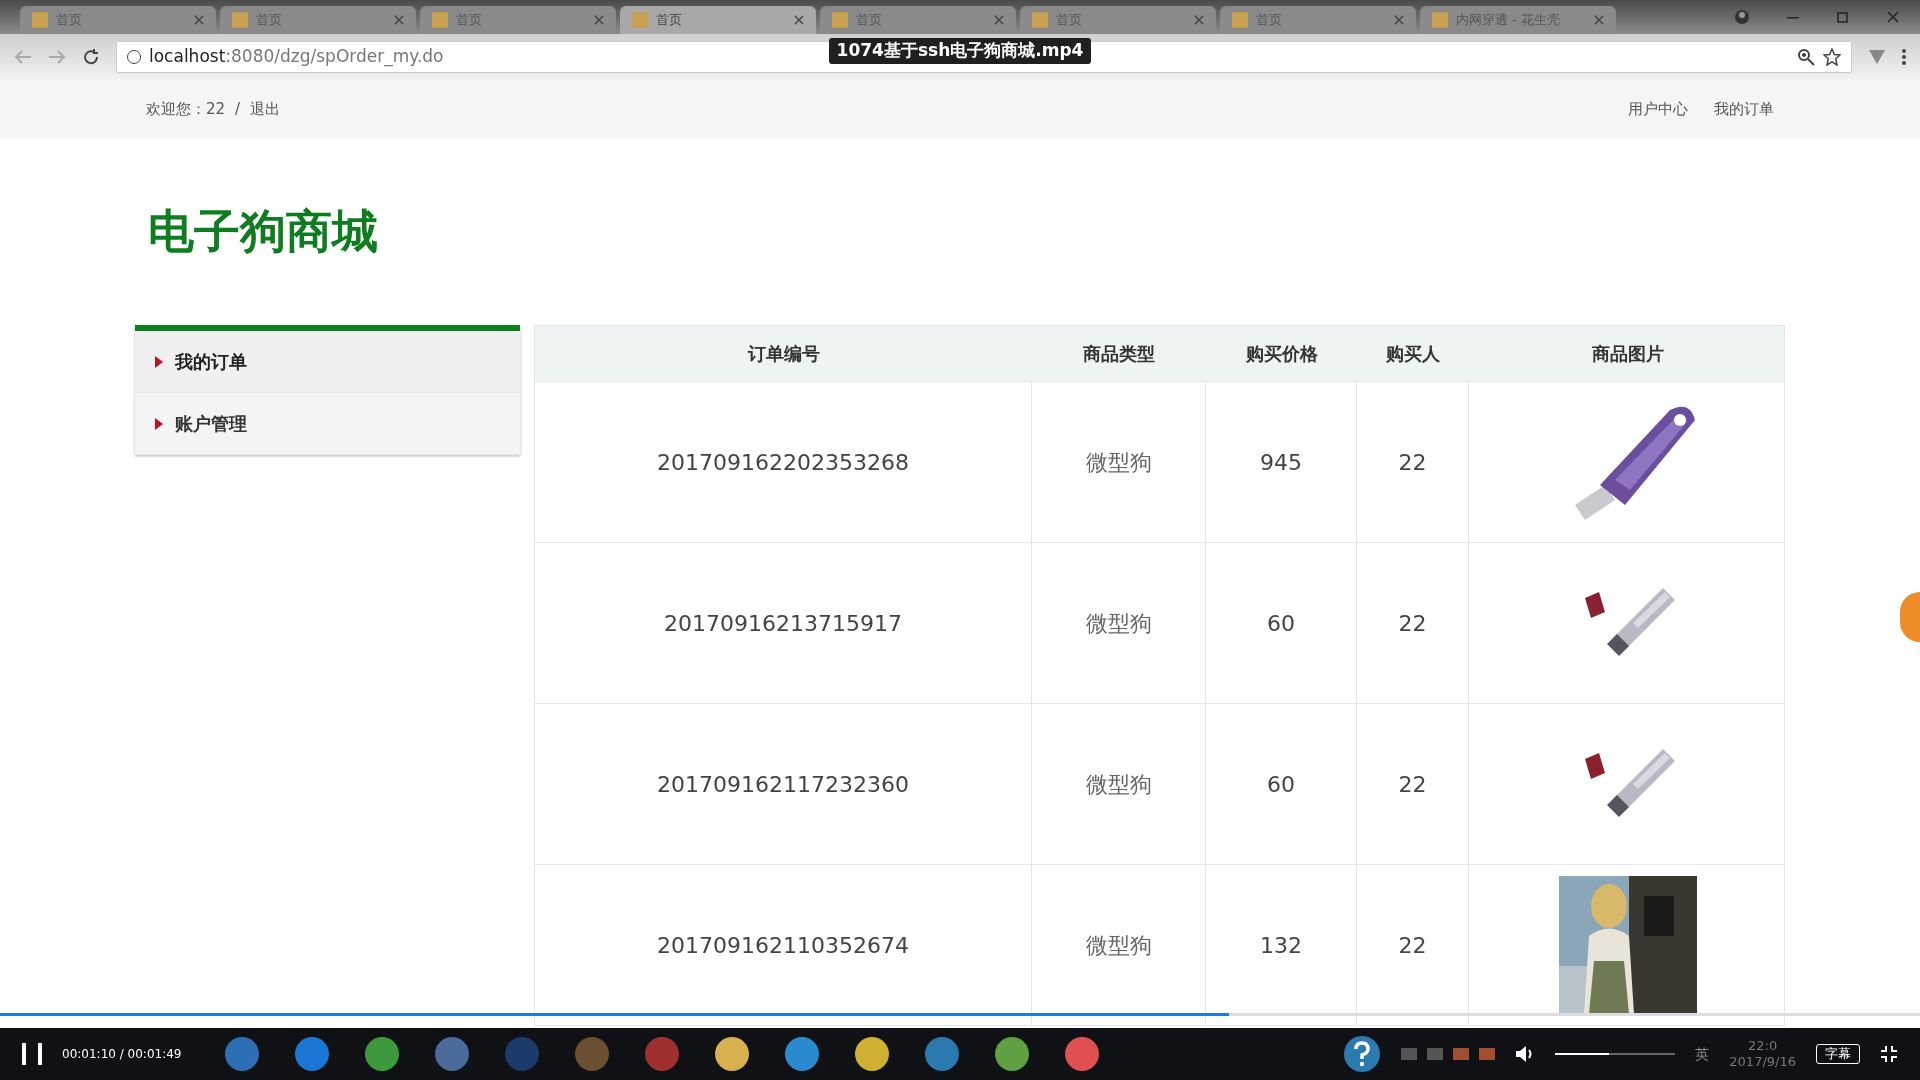 The height and width of the screenshot is (1080, 1920). Describe the element at coordinates (718, 20) in the screenshot. I see `browser-tab: 首页` at that location.